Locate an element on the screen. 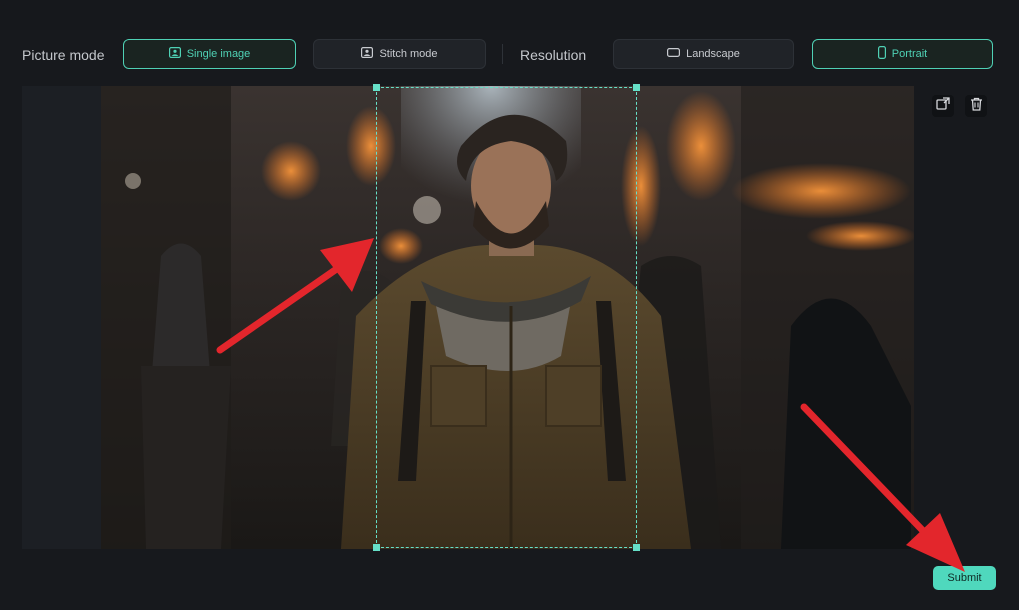 The width and height of the screenshot is (1019, 610). crop-handle-top-left is located at coordinates (376, 87).